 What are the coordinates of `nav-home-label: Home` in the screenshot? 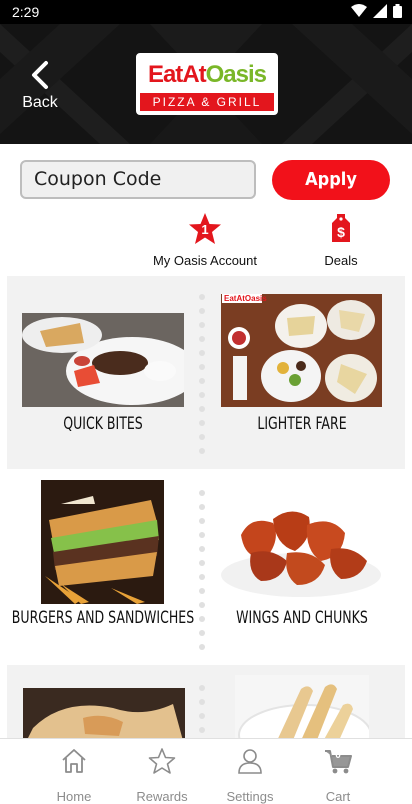 It's located at (74, 796).